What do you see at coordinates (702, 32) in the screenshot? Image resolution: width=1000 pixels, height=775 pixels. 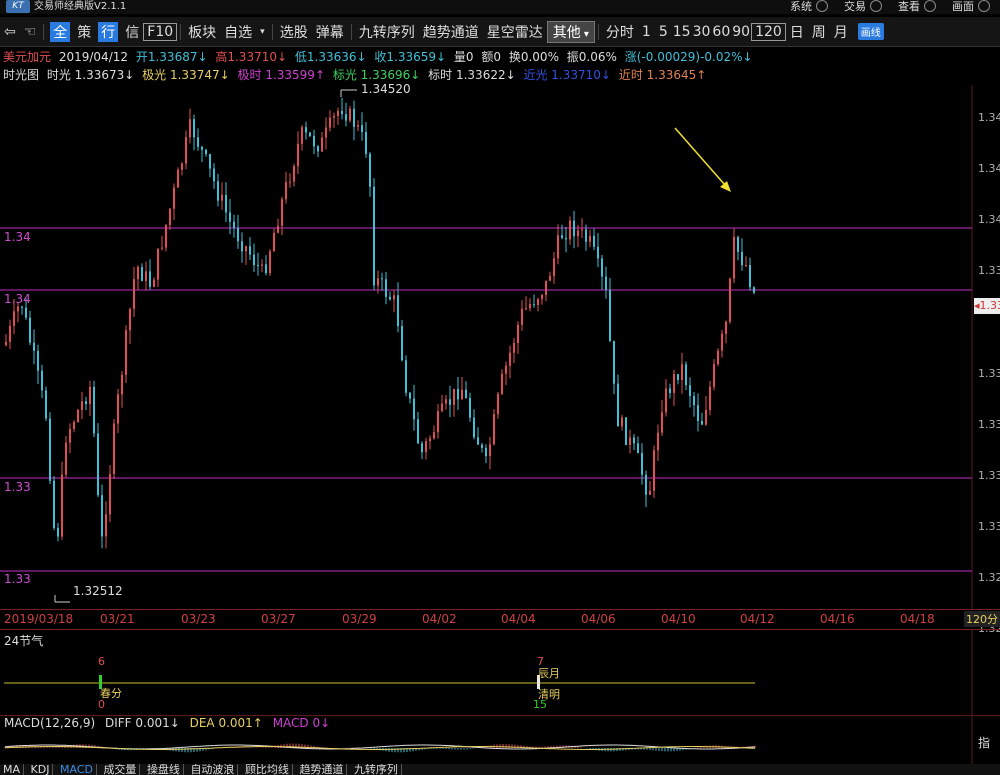 I see `period-30: 30` at bounding box center [702, 32].